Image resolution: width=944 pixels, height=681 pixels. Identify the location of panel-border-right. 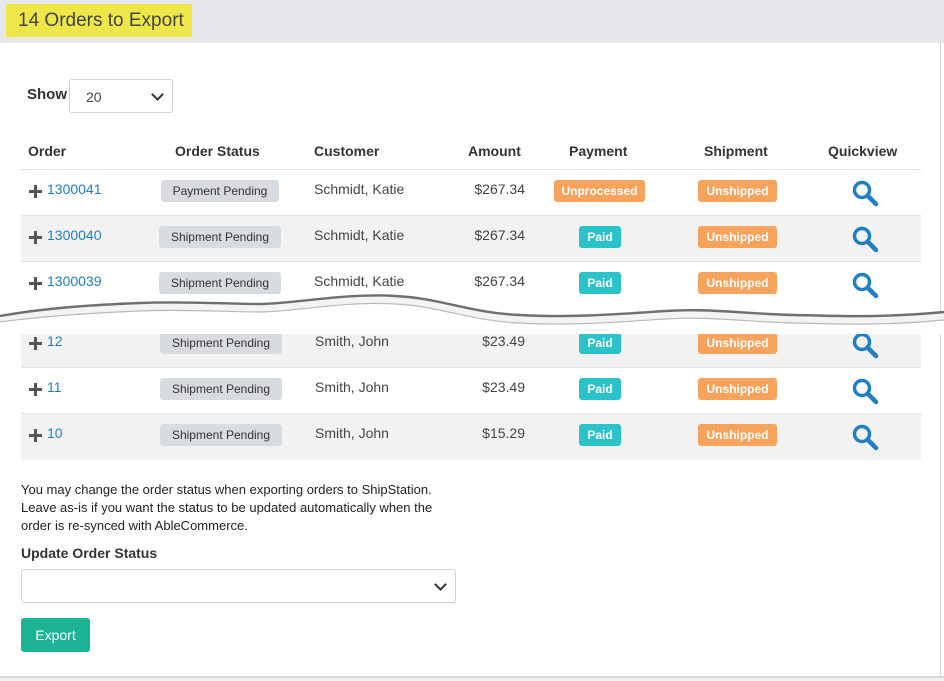
(940, 360).